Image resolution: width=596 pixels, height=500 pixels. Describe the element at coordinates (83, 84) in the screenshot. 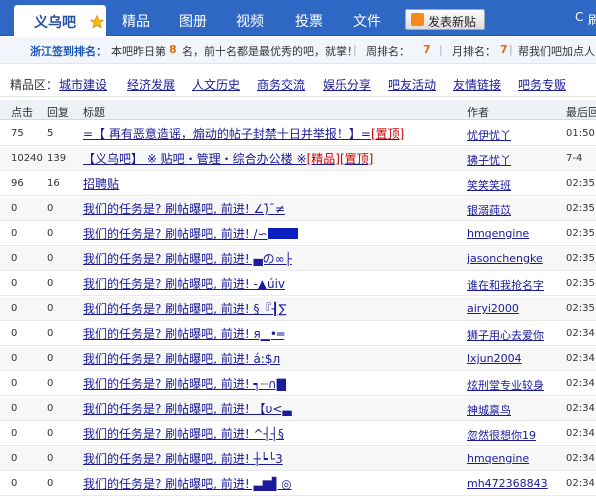

I see `category-link: 城市建设` at that location.